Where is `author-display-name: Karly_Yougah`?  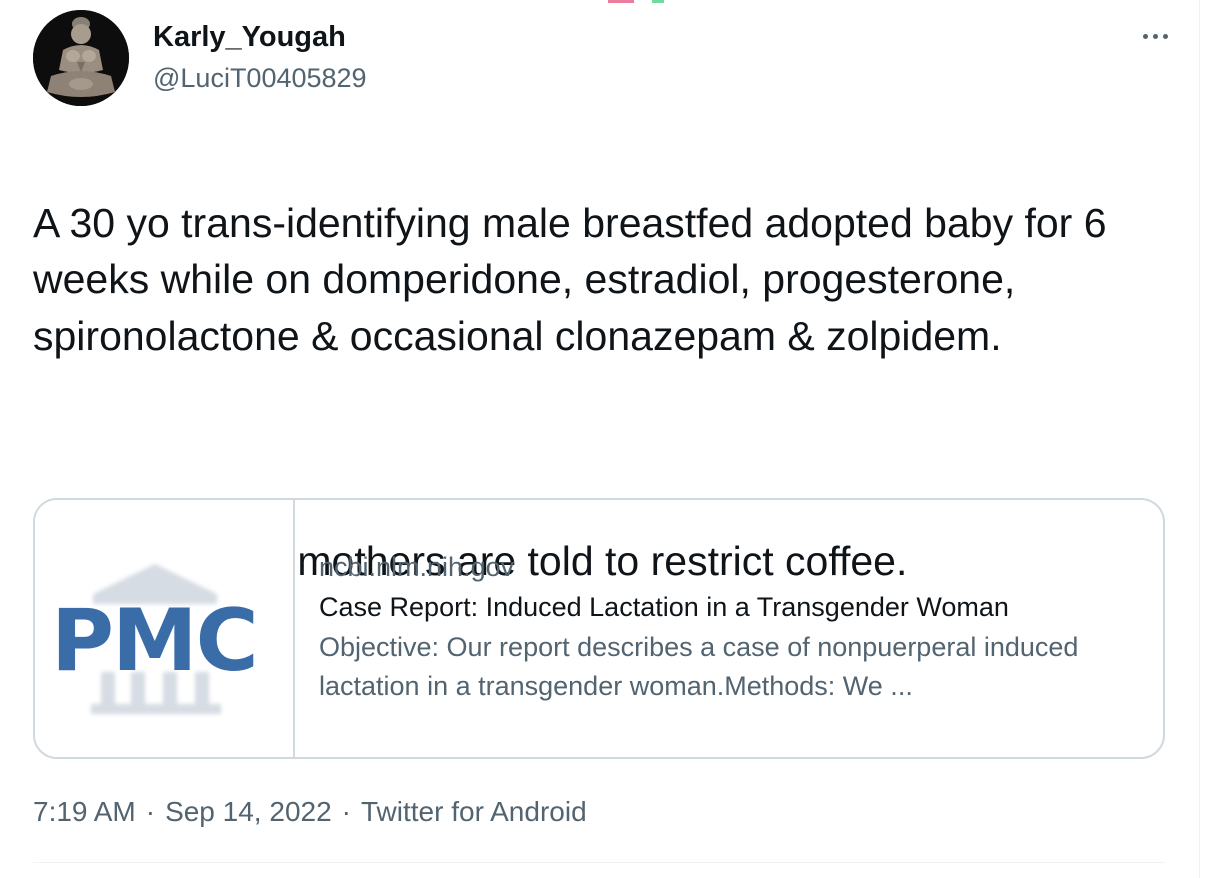
author-display-name: Karly_Yougah is located at coordinates (260, 37).